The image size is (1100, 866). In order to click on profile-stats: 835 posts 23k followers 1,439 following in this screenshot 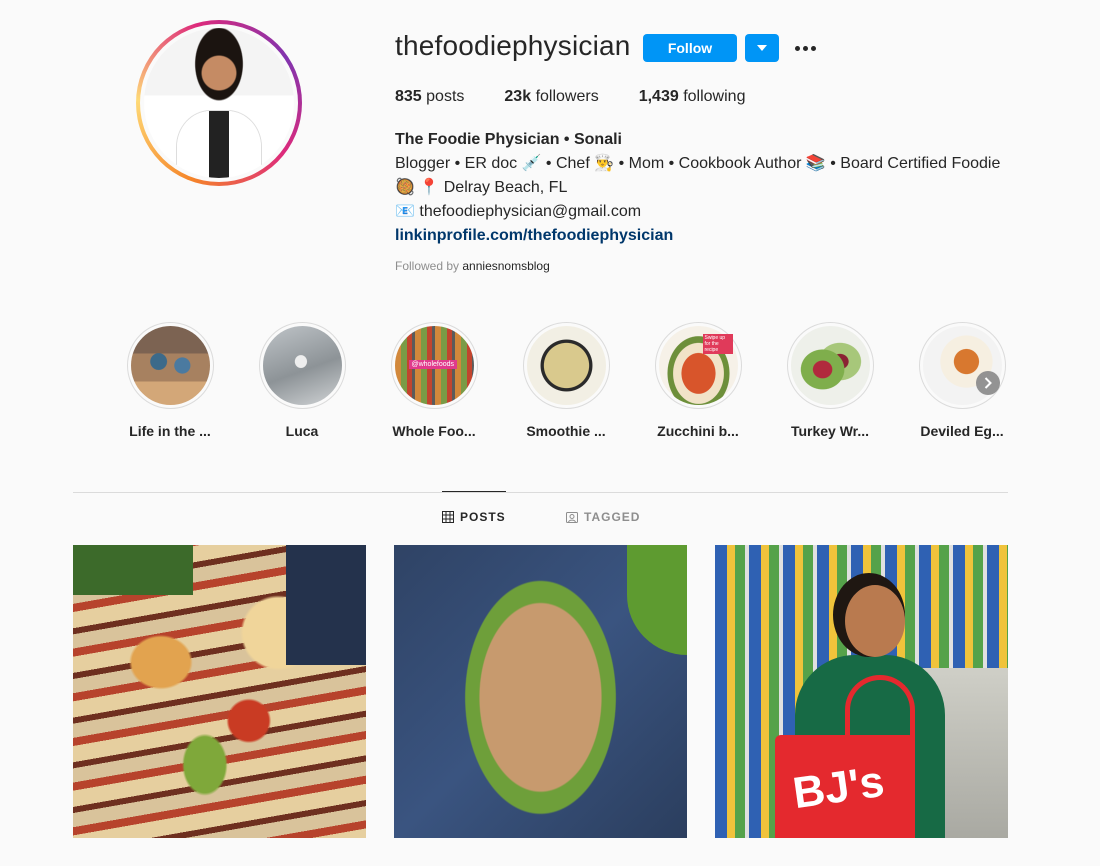, I will do `click(590, 97)`.